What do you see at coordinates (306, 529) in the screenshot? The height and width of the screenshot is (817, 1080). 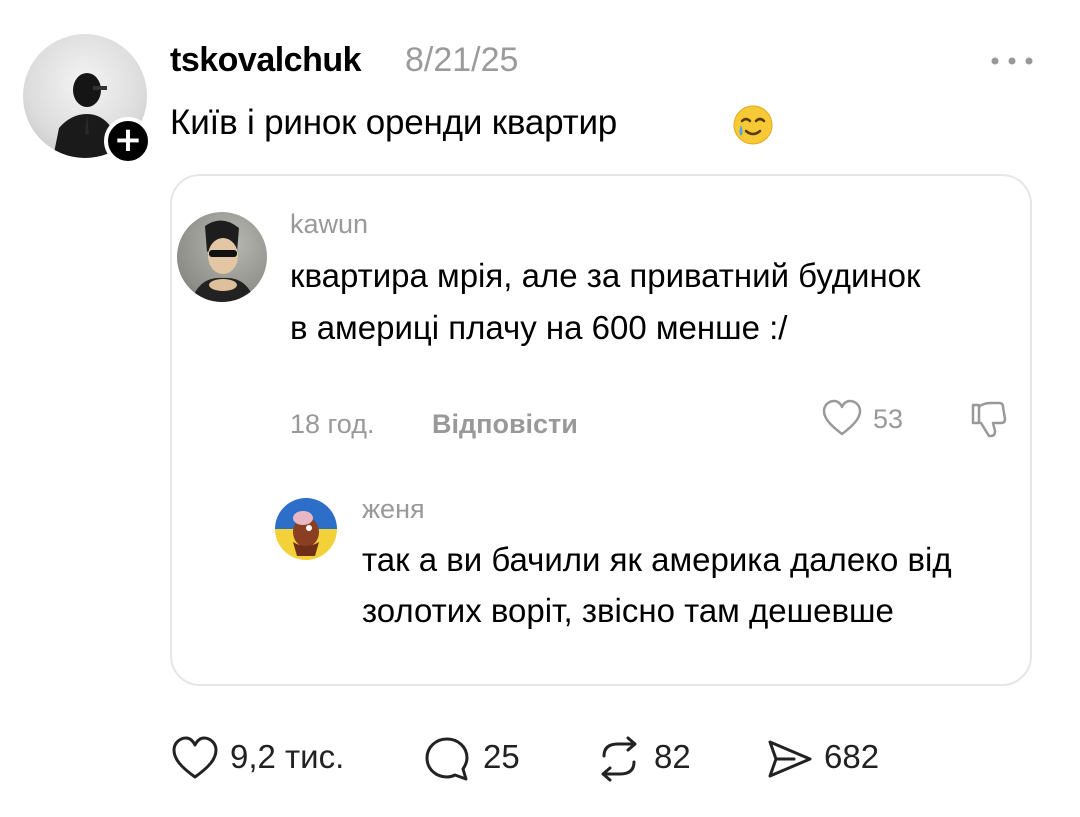 I see `commenter-avatar-zhenia` at bounding box center [306, 529].